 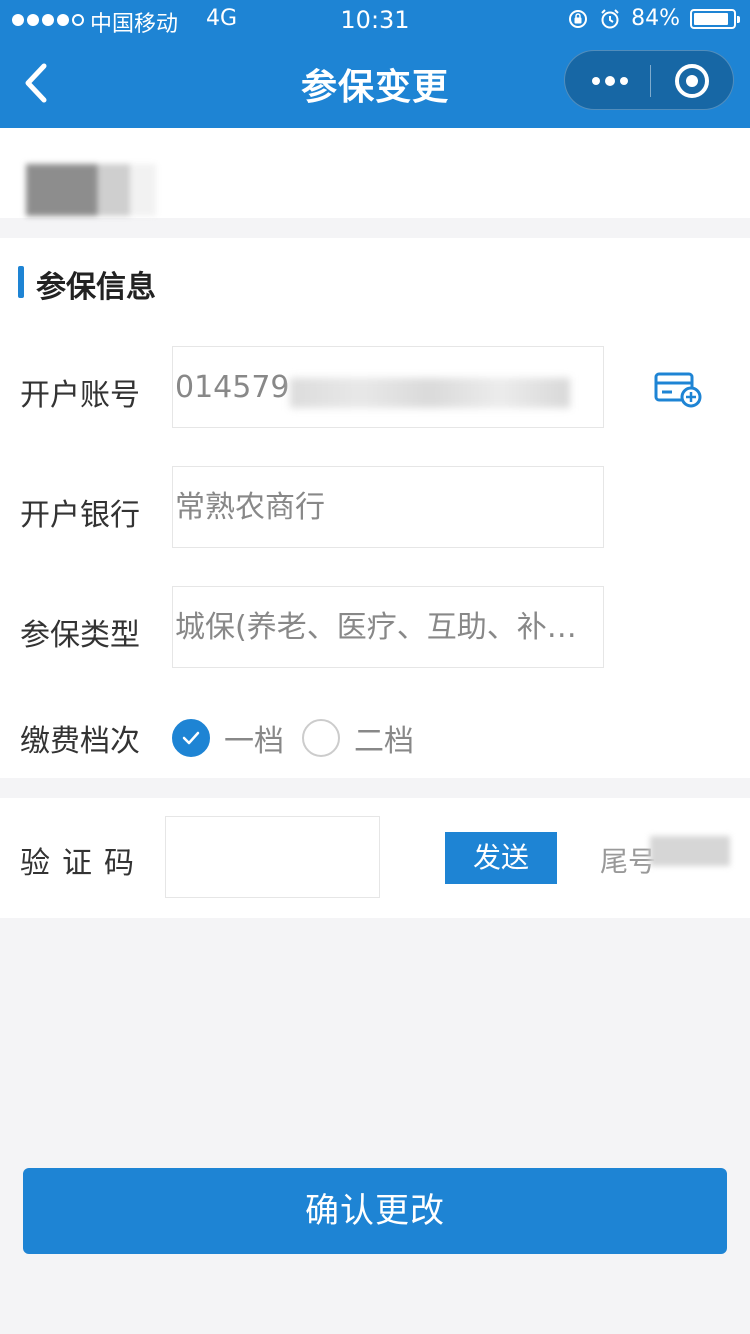 What do you see at coordinates (501, 858) in the screenshot?
I see `send-code-button: 发送` at bounding box center [501, 858].